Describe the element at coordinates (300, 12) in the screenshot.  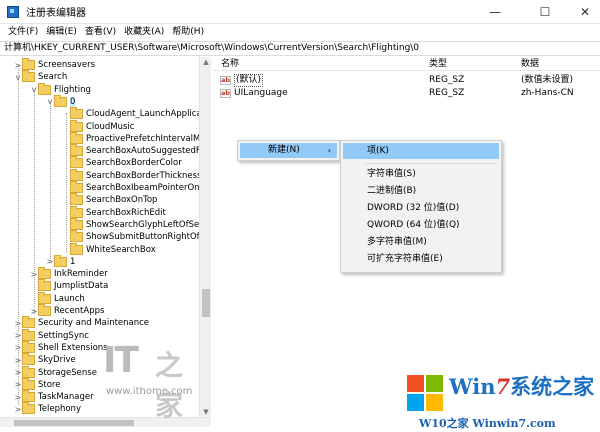
I see `title-bar: 注册表编辑器 — ☐ ✕` at that location.